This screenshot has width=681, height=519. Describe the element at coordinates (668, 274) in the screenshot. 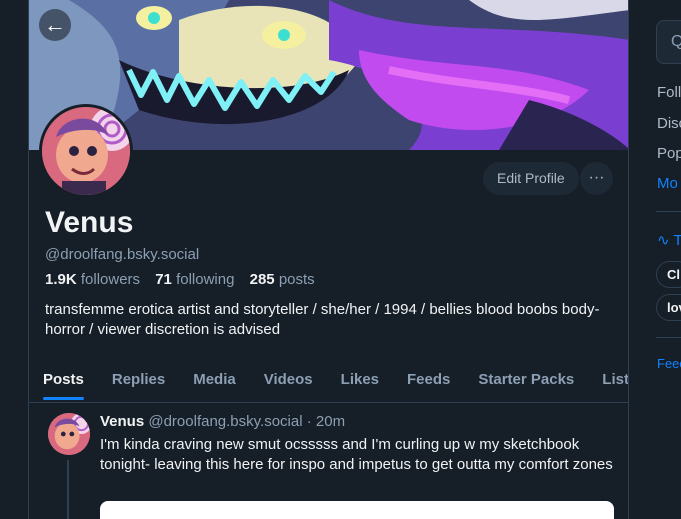

I see `trending-pill: Cl` at that location.